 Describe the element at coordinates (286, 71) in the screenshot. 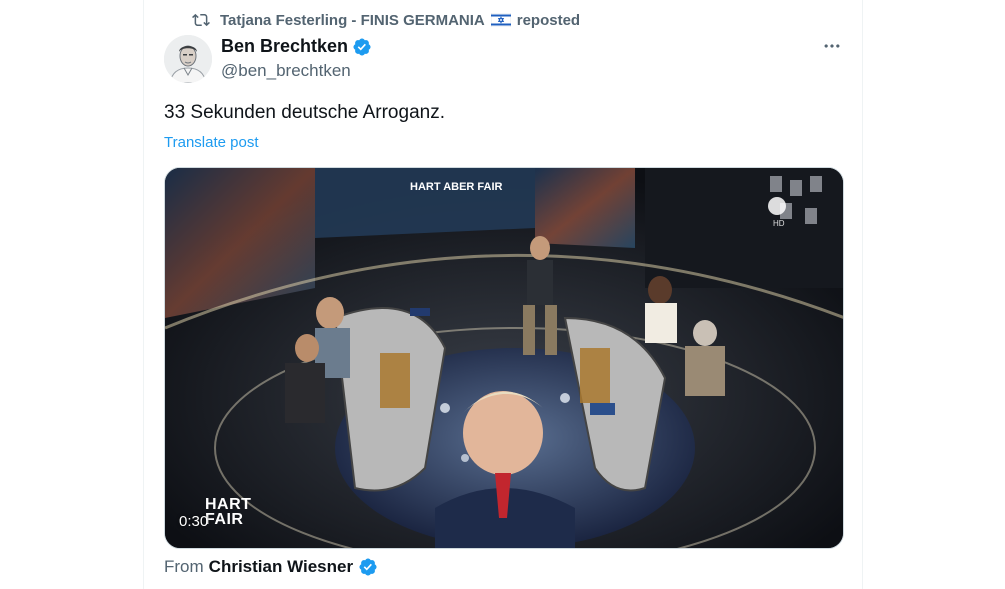

I see `author-handle: @ben_brechtken` at that location.